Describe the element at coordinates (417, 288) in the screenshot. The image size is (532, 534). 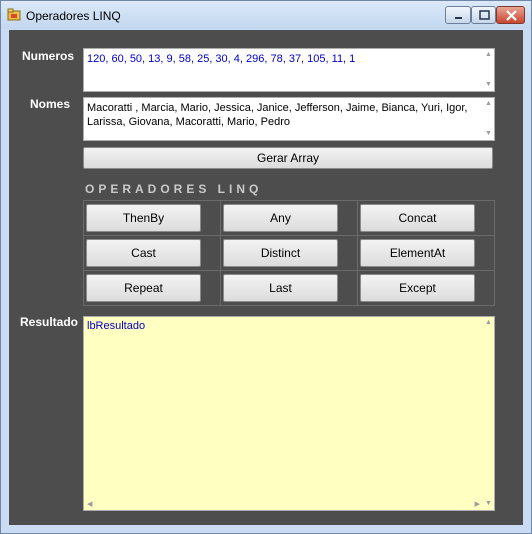
I see `except-button: Except` at that location.